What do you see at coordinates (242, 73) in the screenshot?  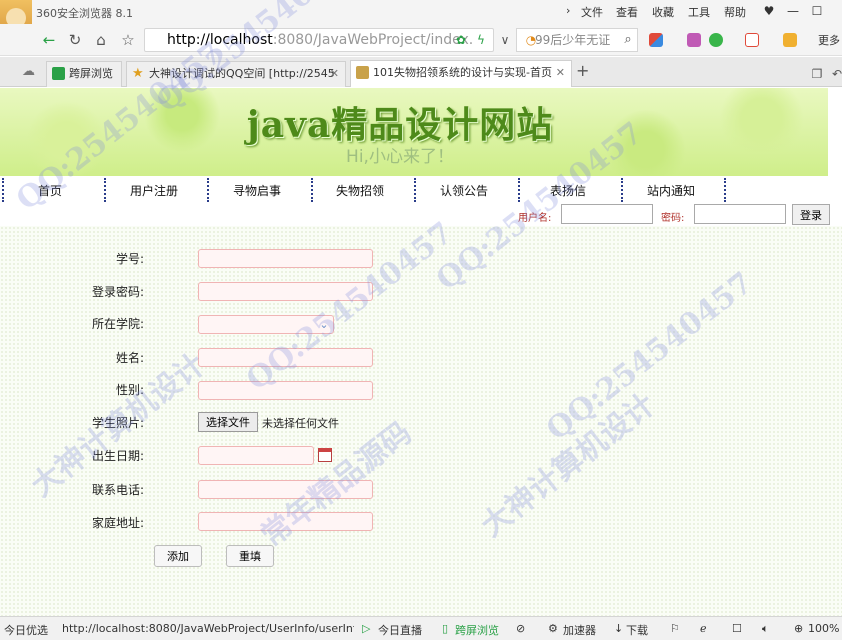 I see `tab-label: 大神设计调试的QQ空间 [http://2545` at bounding box center [242, 73].